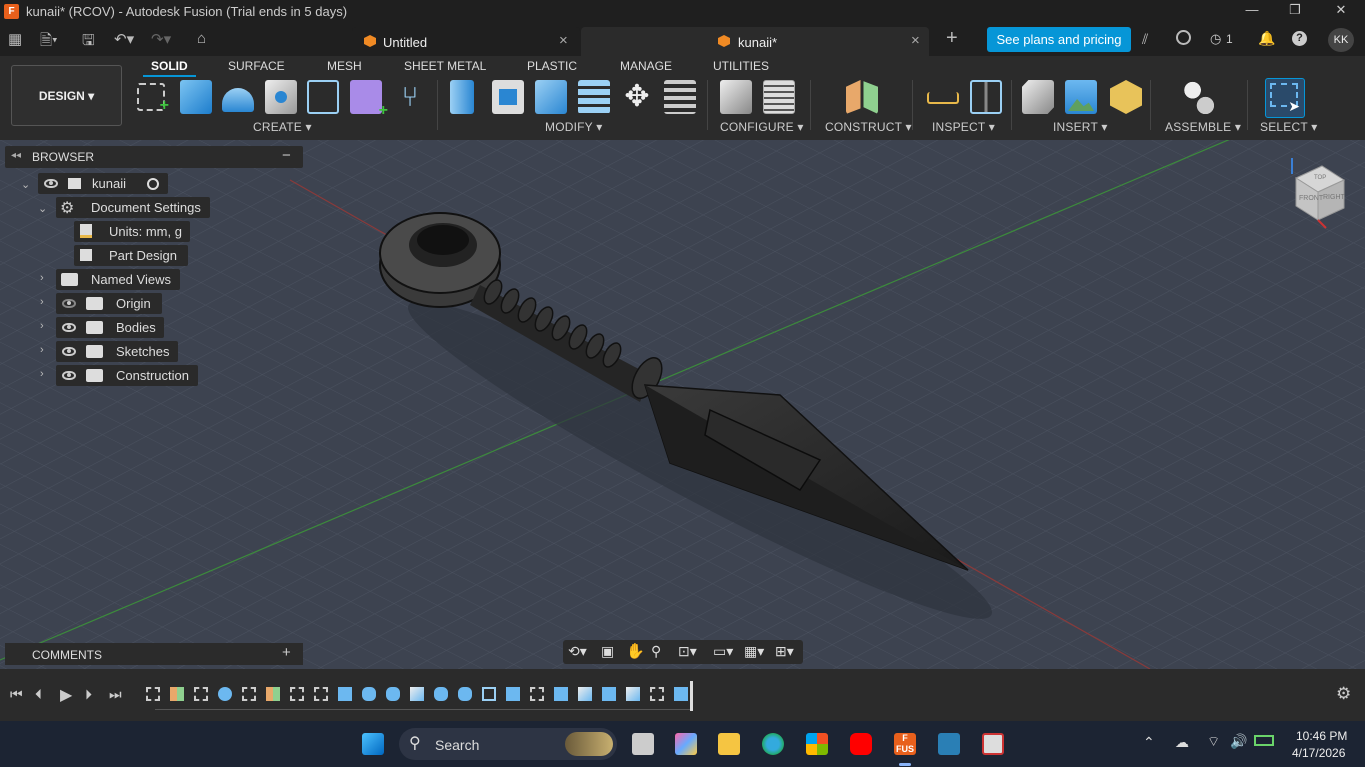 Image resolution: width=1365 pixels, height=767 pixels. What do you see at coordinates (1317, 194) in the screenshot?
I see `view-cube: FRONT RIGHT TOP` at bounding box center [1317, 194].